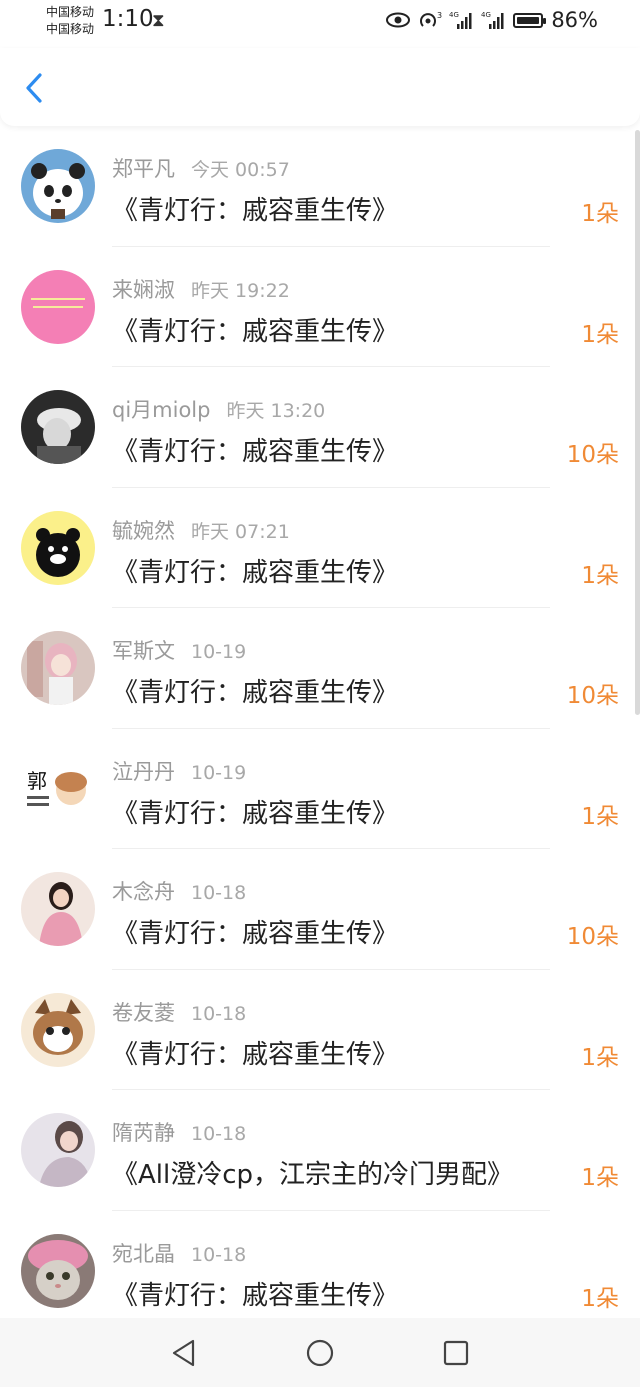 This screenshot has height=1387, width=640. What do you see at coordinates (179, 771) in the screenshot?
I see `sender-name: 泣丹丹 10-19` at bounding box center [179, 771].